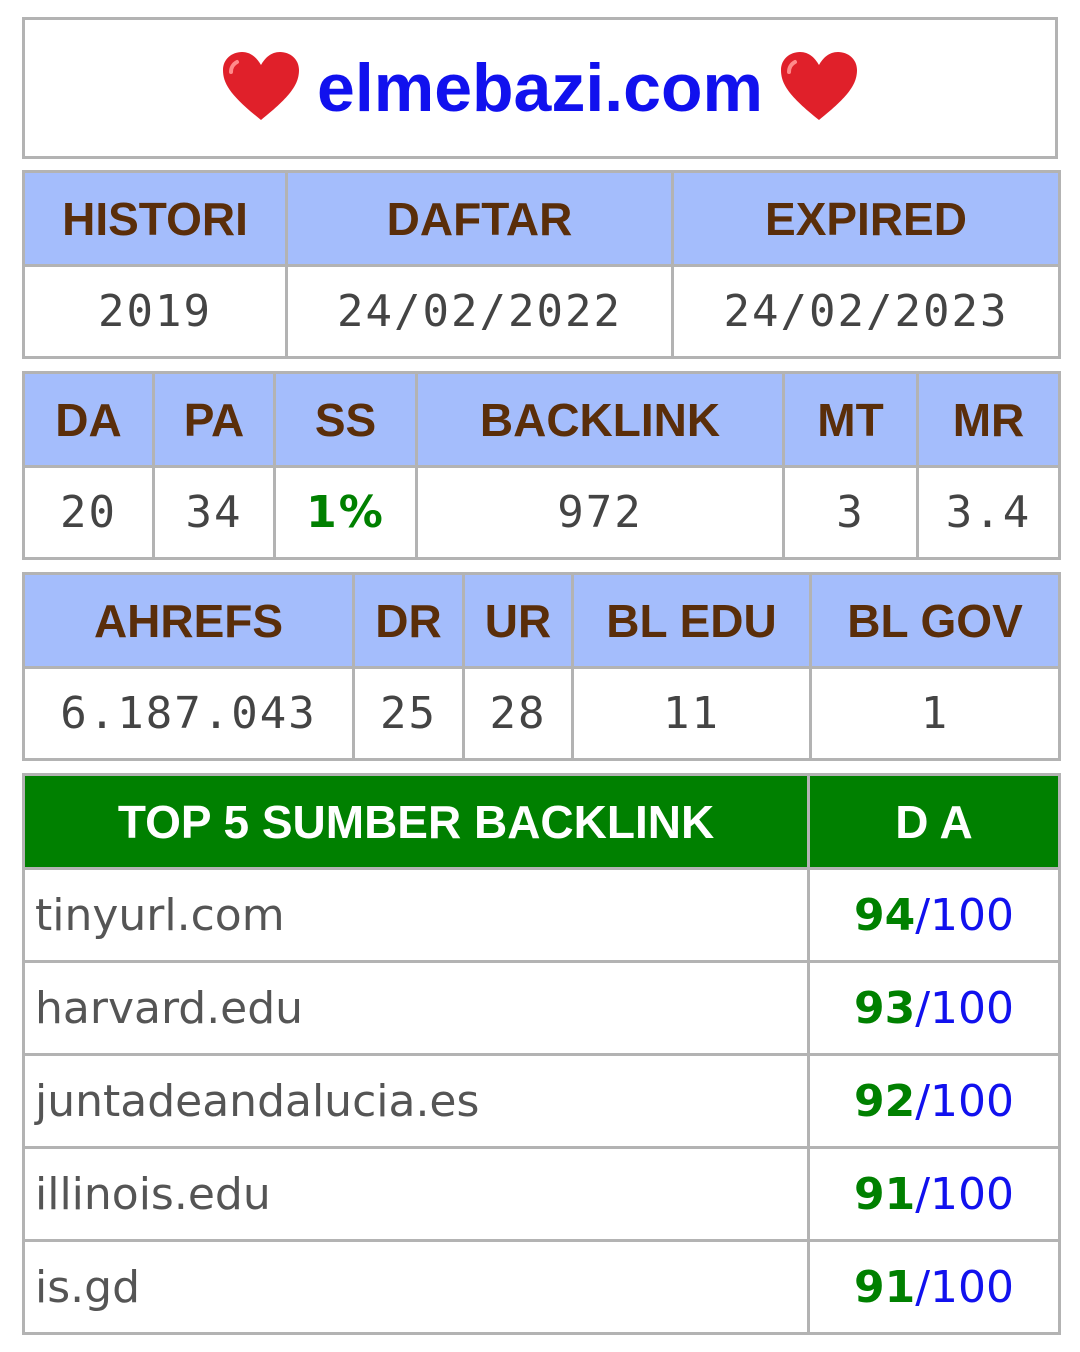  What do you see at coordinates (479, 311) in the screenshot?
I see `value-daftar: 24/02/2022` at bounding box center [479, 311].